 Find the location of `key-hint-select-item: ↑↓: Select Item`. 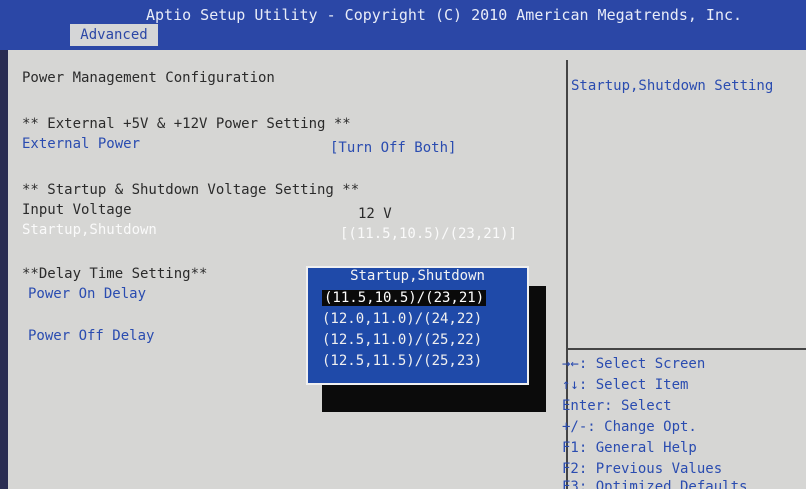

key-hint-select-item: ↑↓: Select Item is located at coordinates (625, 385).